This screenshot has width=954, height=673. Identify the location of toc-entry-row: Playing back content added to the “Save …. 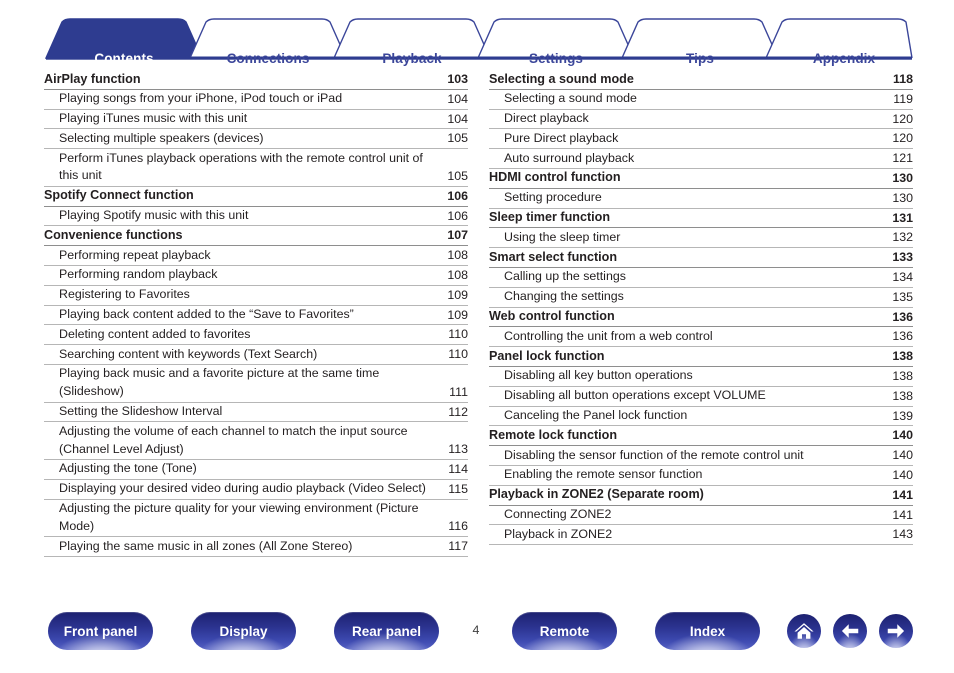
(256, 316).